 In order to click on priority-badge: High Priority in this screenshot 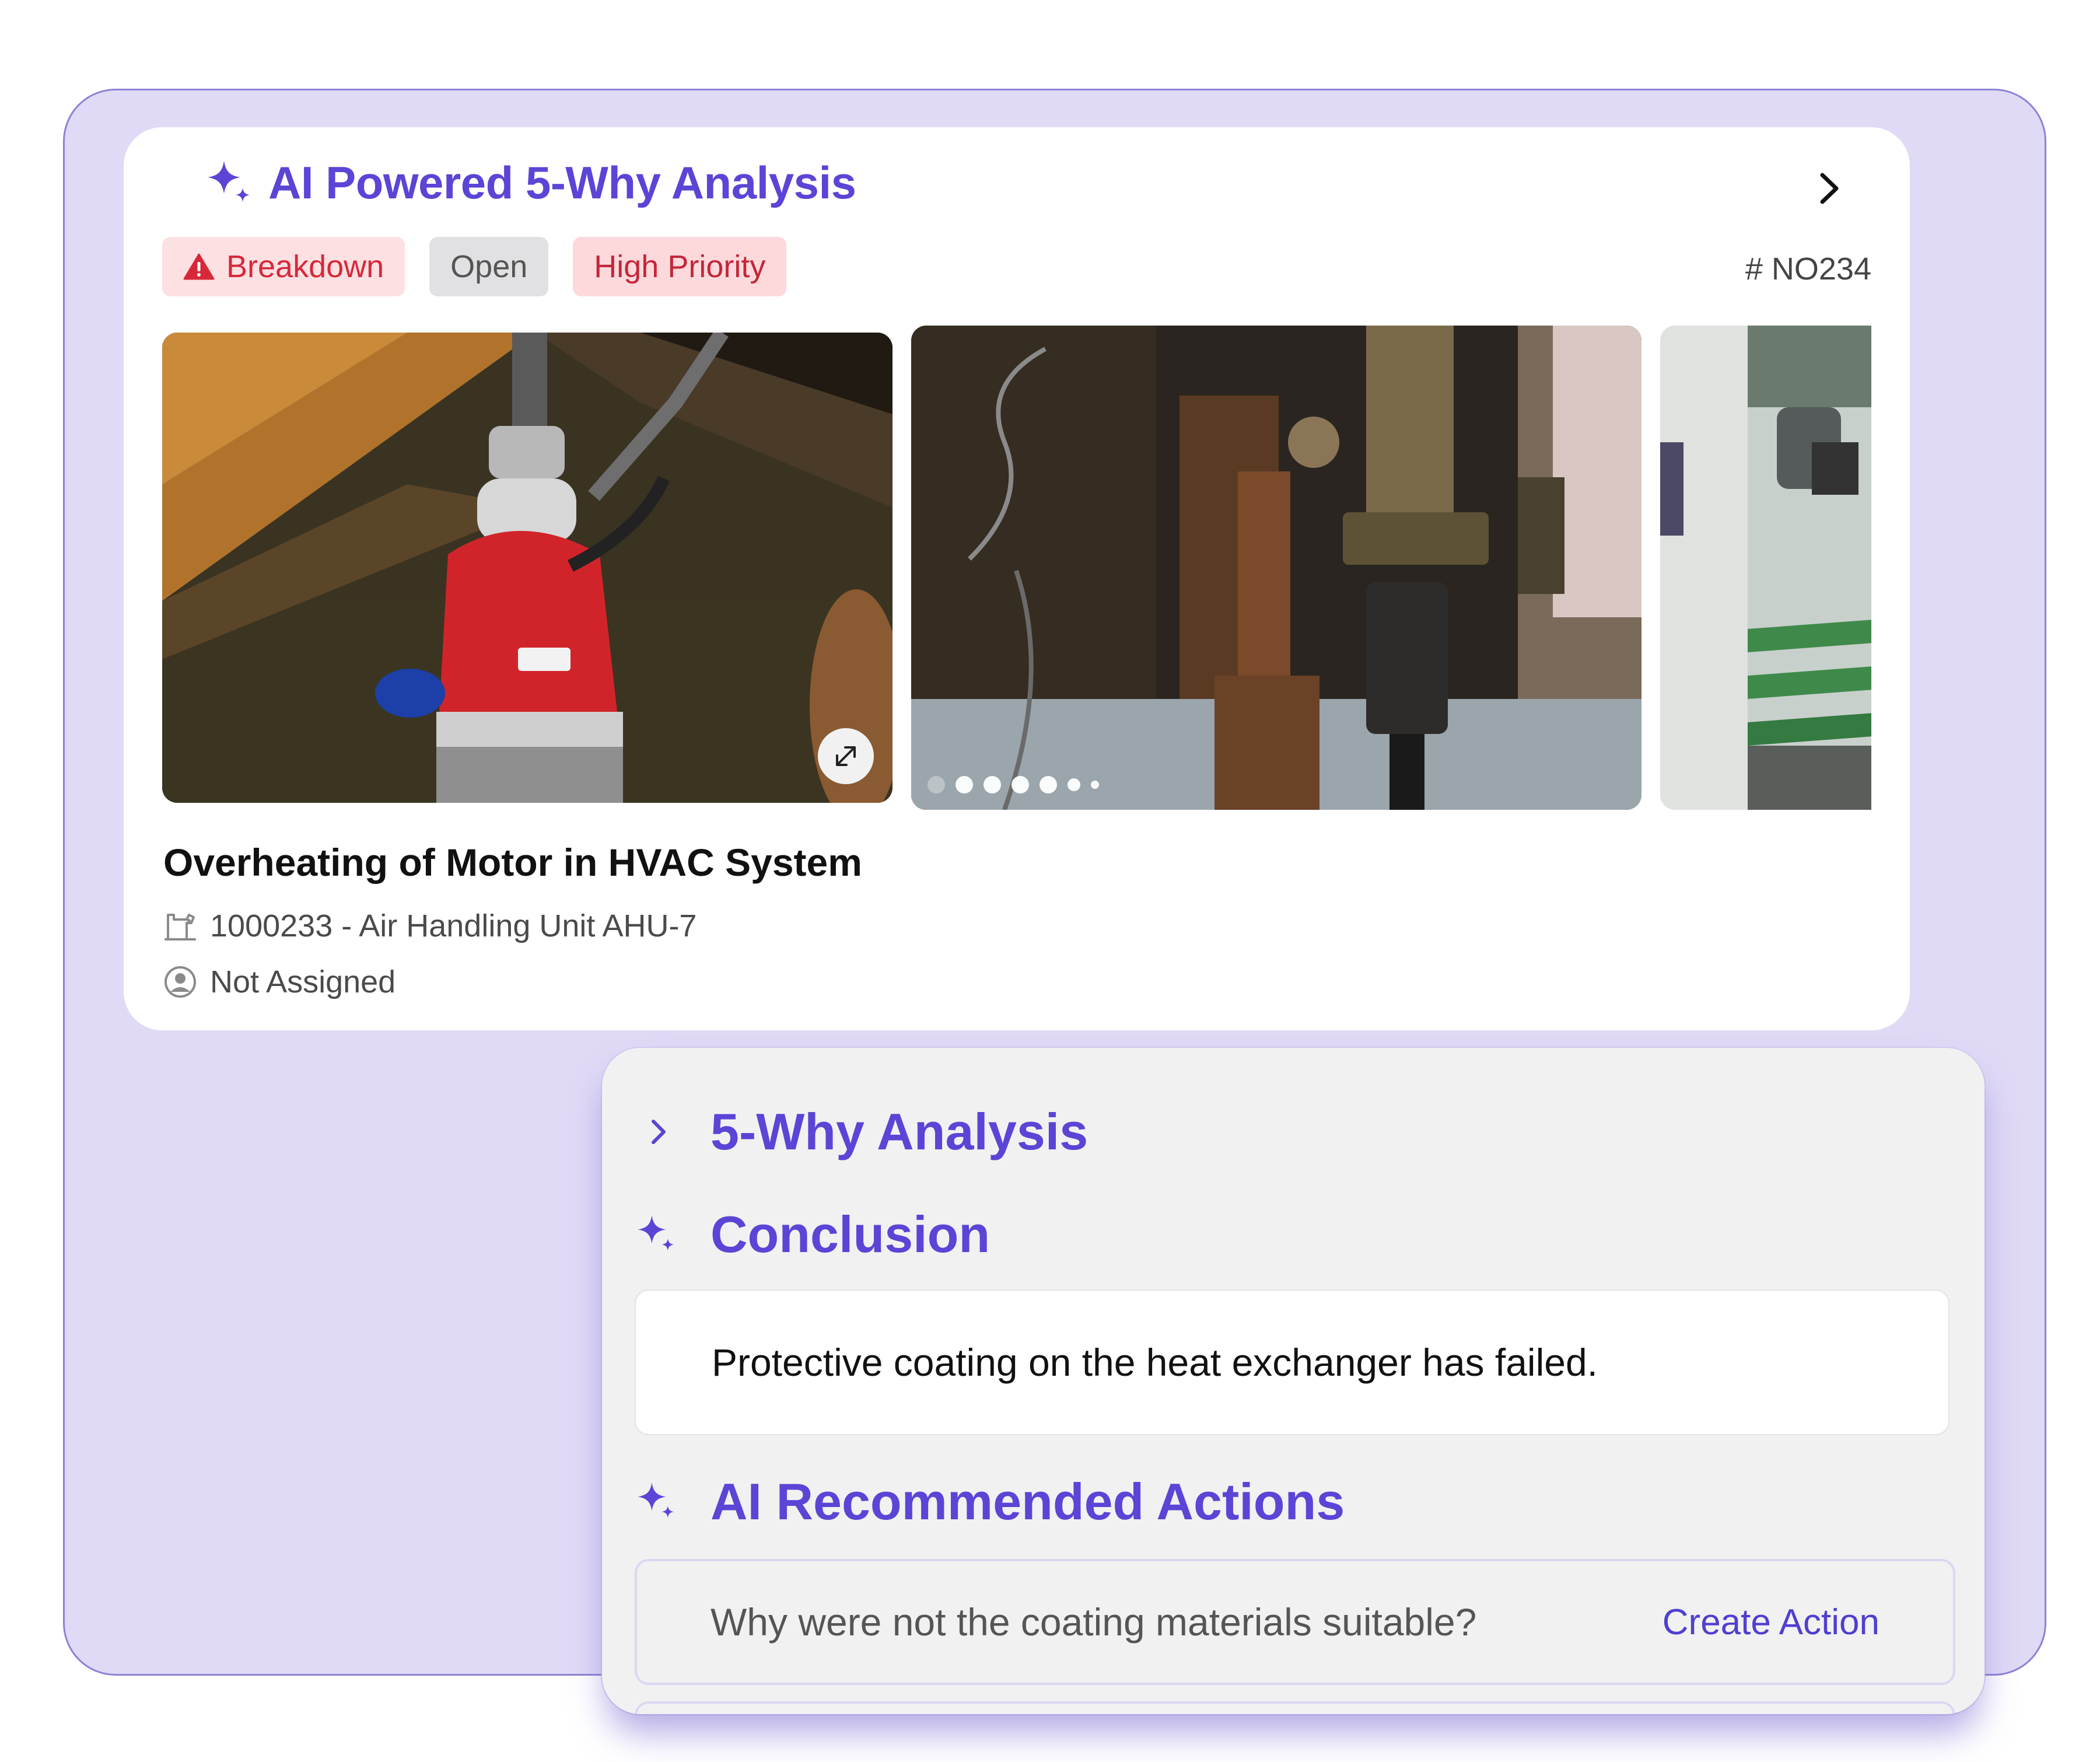, I will do `click(680, 266)`.